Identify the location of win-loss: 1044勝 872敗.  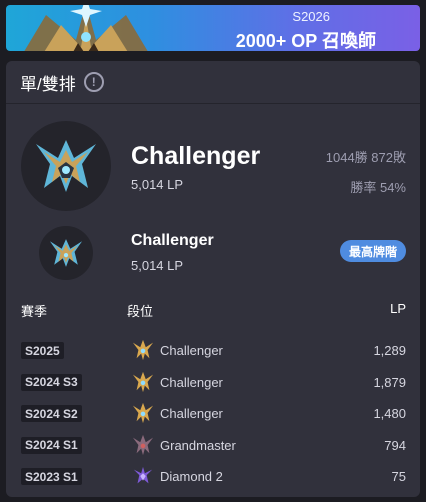
(365, 157).